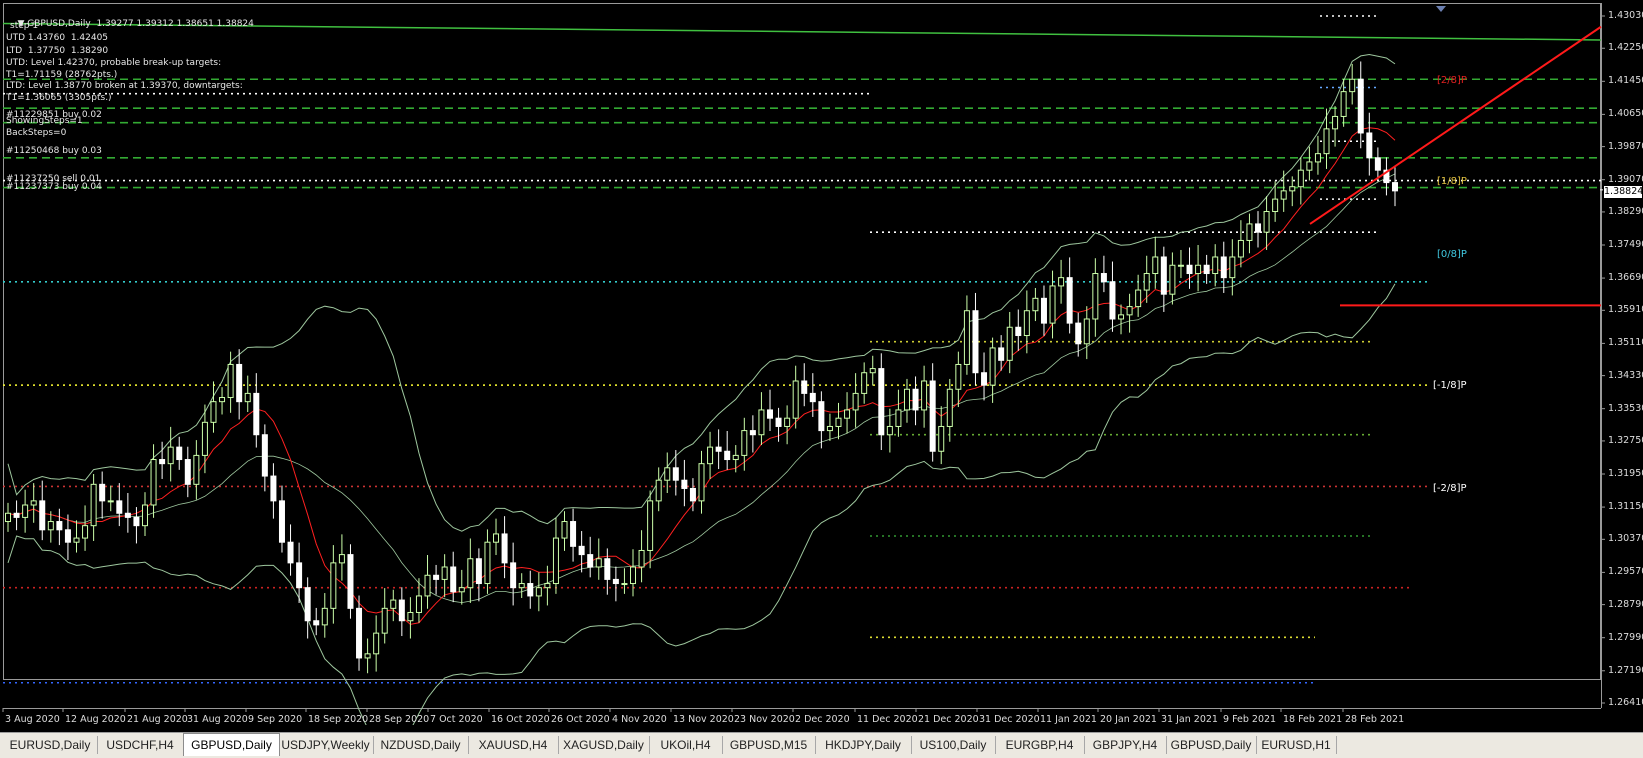 This screenshot has height=758, width=1643. What do you see at coordinates (1625, 375) in the screenshot?
I see `price-tick: 1.34330` at bounding box center [1625, 375].